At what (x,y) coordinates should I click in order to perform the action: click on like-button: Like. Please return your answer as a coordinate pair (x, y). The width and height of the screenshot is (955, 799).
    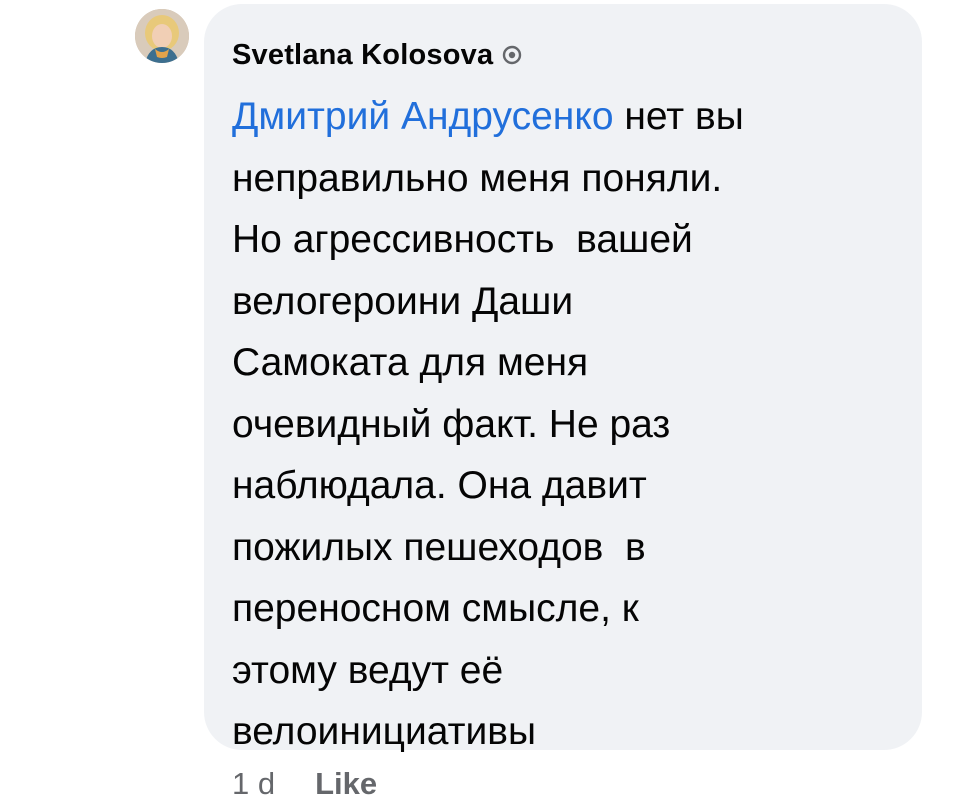
    Looking at the image, I should click on (346, 782).